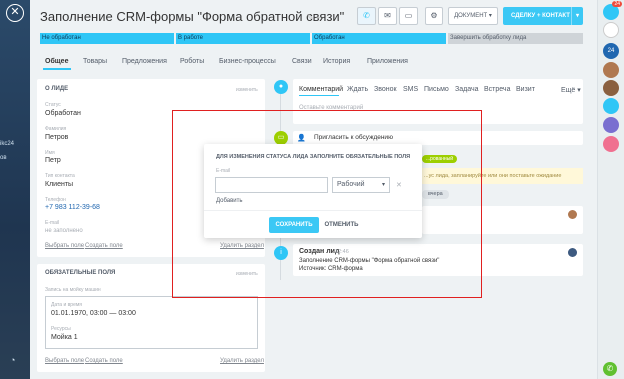  What do you see at coordinates (612, 10) in the screenshot?
I see `notifications-icon: 24` at bounding box center [612, 10].